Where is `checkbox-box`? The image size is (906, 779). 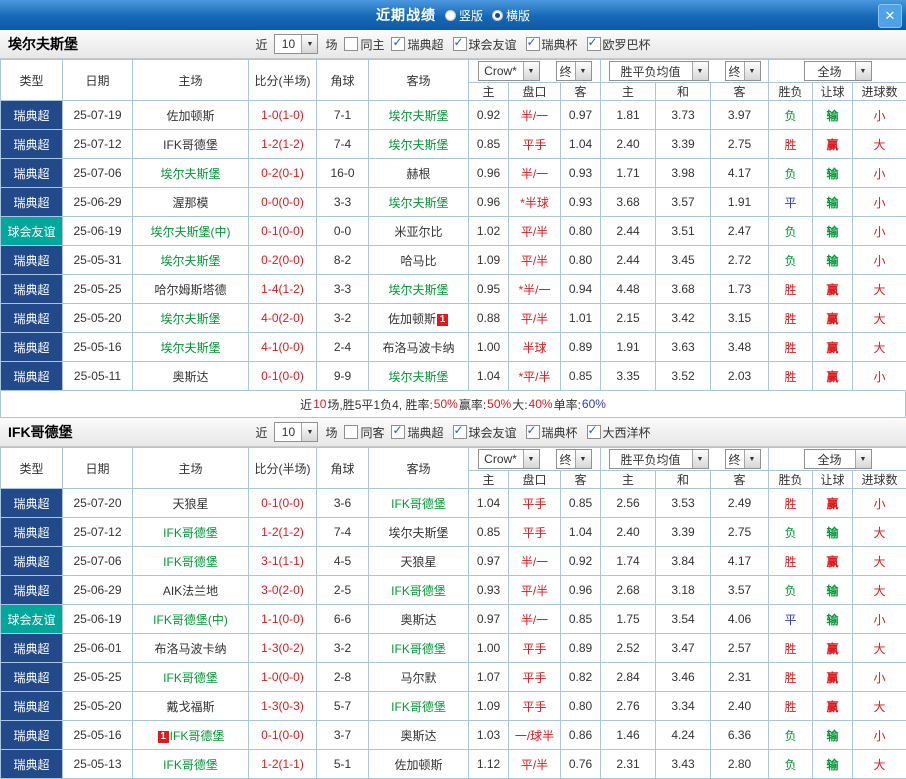 checkbox-box is located at coordinates (351, 432).